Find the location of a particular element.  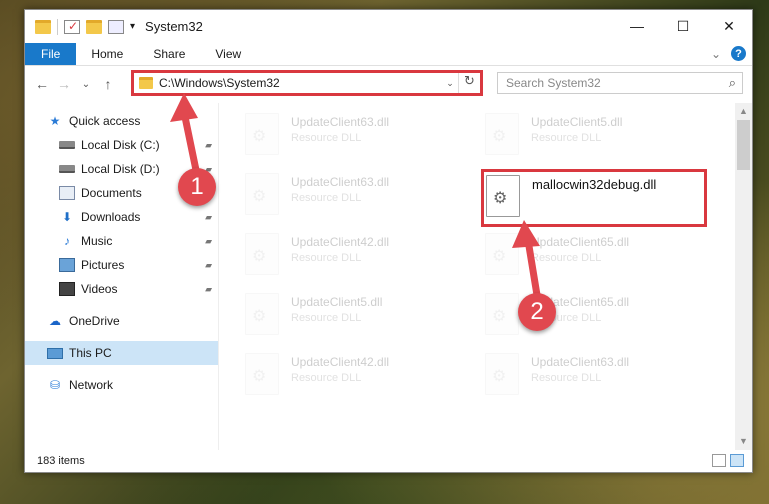

target-dll-file: ⚙ mallocwin32debug.dll is located at coordinates (594, 198).